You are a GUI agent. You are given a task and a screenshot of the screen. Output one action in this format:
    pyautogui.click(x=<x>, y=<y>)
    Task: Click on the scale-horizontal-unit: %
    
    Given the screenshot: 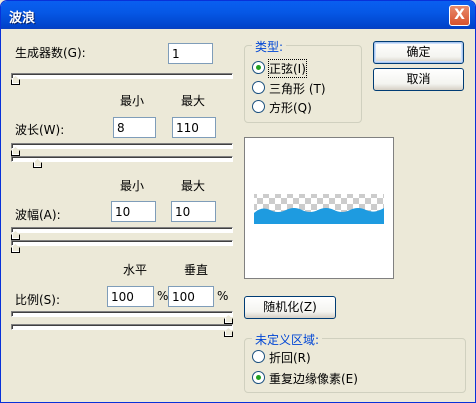 What is the action you would take?
    pyautogui.click(x=163, y=296)
    